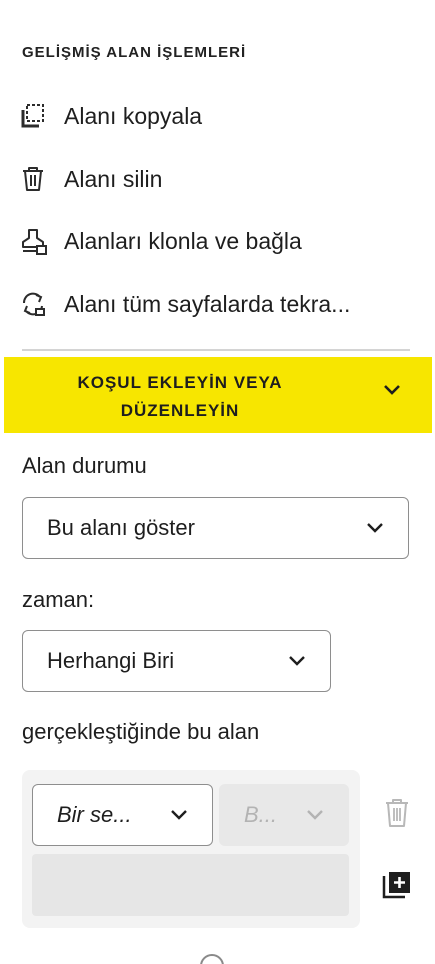  What do you see at coordinates (134, 52) in the screenshot?
I see `advanced-field-actions-title: GELİŞMİŞ ALAN İŞLEMLERİ` at bounding box center [134, 52].